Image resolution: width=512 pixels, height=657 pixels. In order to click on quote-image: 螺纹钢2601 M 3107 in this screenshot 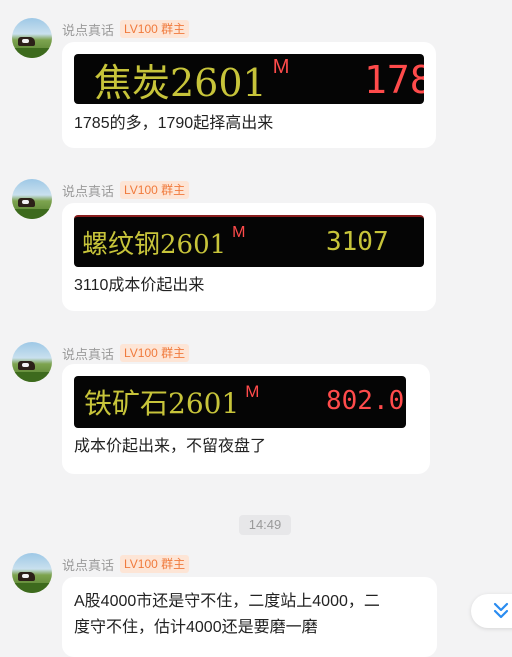, I will do `click(249, 241)`.